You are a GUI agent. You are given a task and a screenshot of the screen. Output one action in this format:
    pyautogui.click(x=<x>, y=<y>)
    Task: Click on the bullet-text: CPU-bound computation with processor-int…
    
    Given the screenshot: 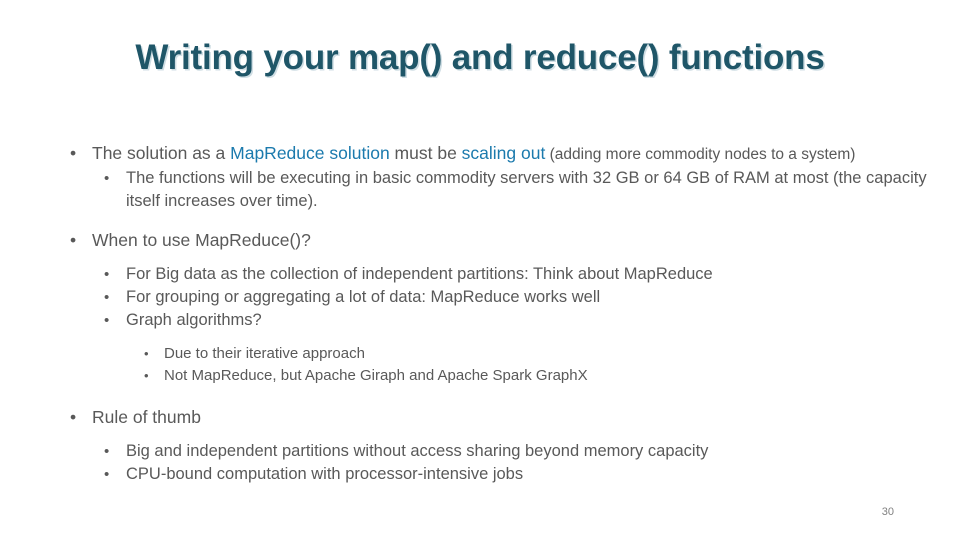 What is the action you would take?
    pyautogui.click(x=325, y=474)
    